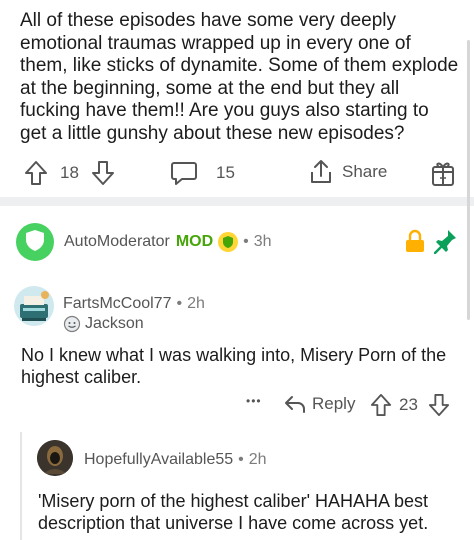 This screenshot has height=540, width=474. I want to click on comment1-header: FartsMcCool77 • 2h, so click(134, 304).